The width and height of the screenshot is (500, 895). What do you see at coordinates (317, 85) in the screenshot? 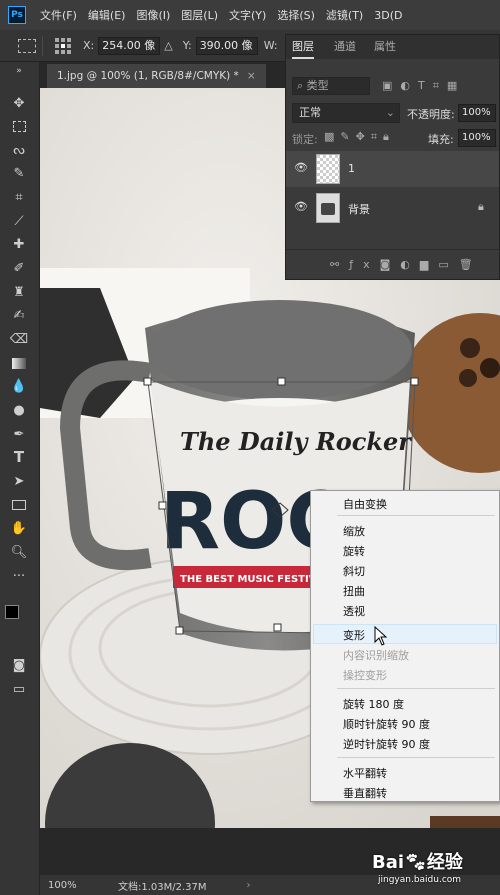
I see `filter-label: 类型` at bounding box center [317, 85].